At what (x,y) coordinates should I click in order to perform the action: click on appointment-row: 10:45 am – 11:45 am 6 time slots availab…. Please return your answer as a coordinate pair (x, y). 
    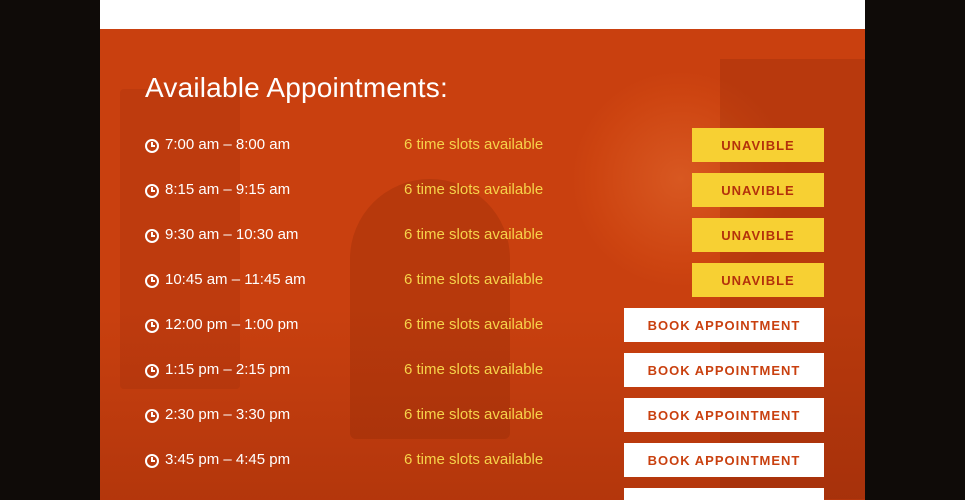
    Looking at the image, I should click on (482, 281).